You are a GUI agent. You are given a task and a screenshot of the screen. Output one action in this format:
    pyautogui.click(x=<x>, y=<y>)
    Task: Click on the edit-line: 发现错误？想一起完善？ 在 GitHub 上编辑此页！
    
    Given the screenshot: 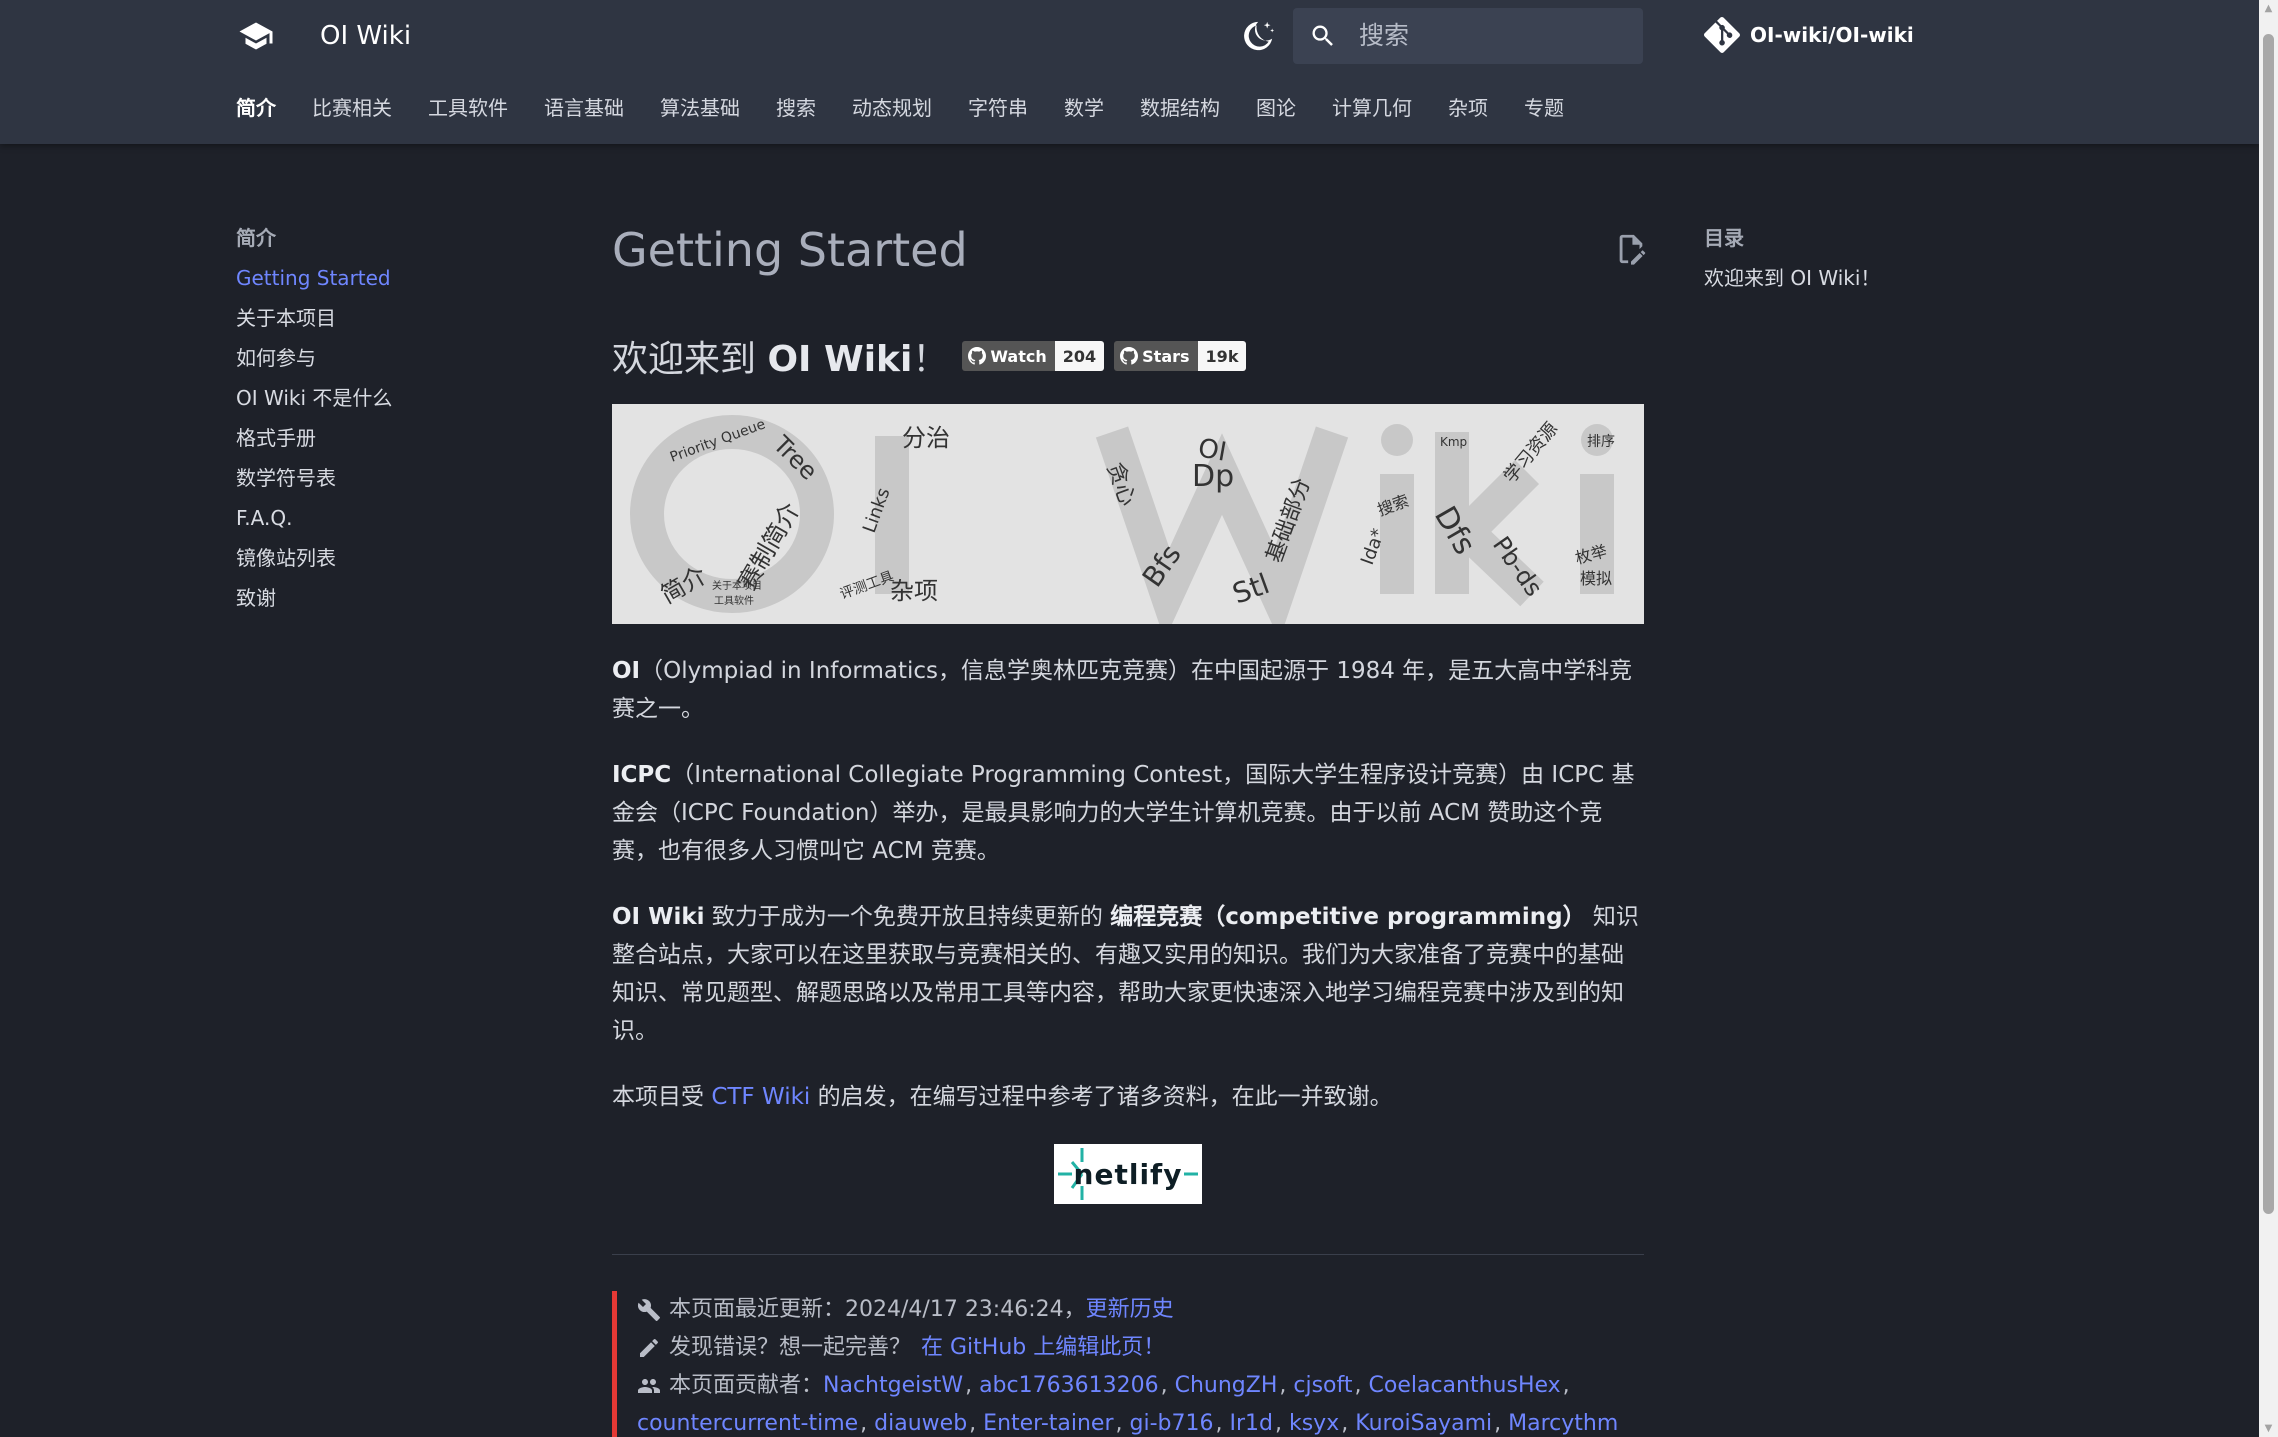 What is the action you would take?
    pyautogui.click(x=1140, y=1348)
    